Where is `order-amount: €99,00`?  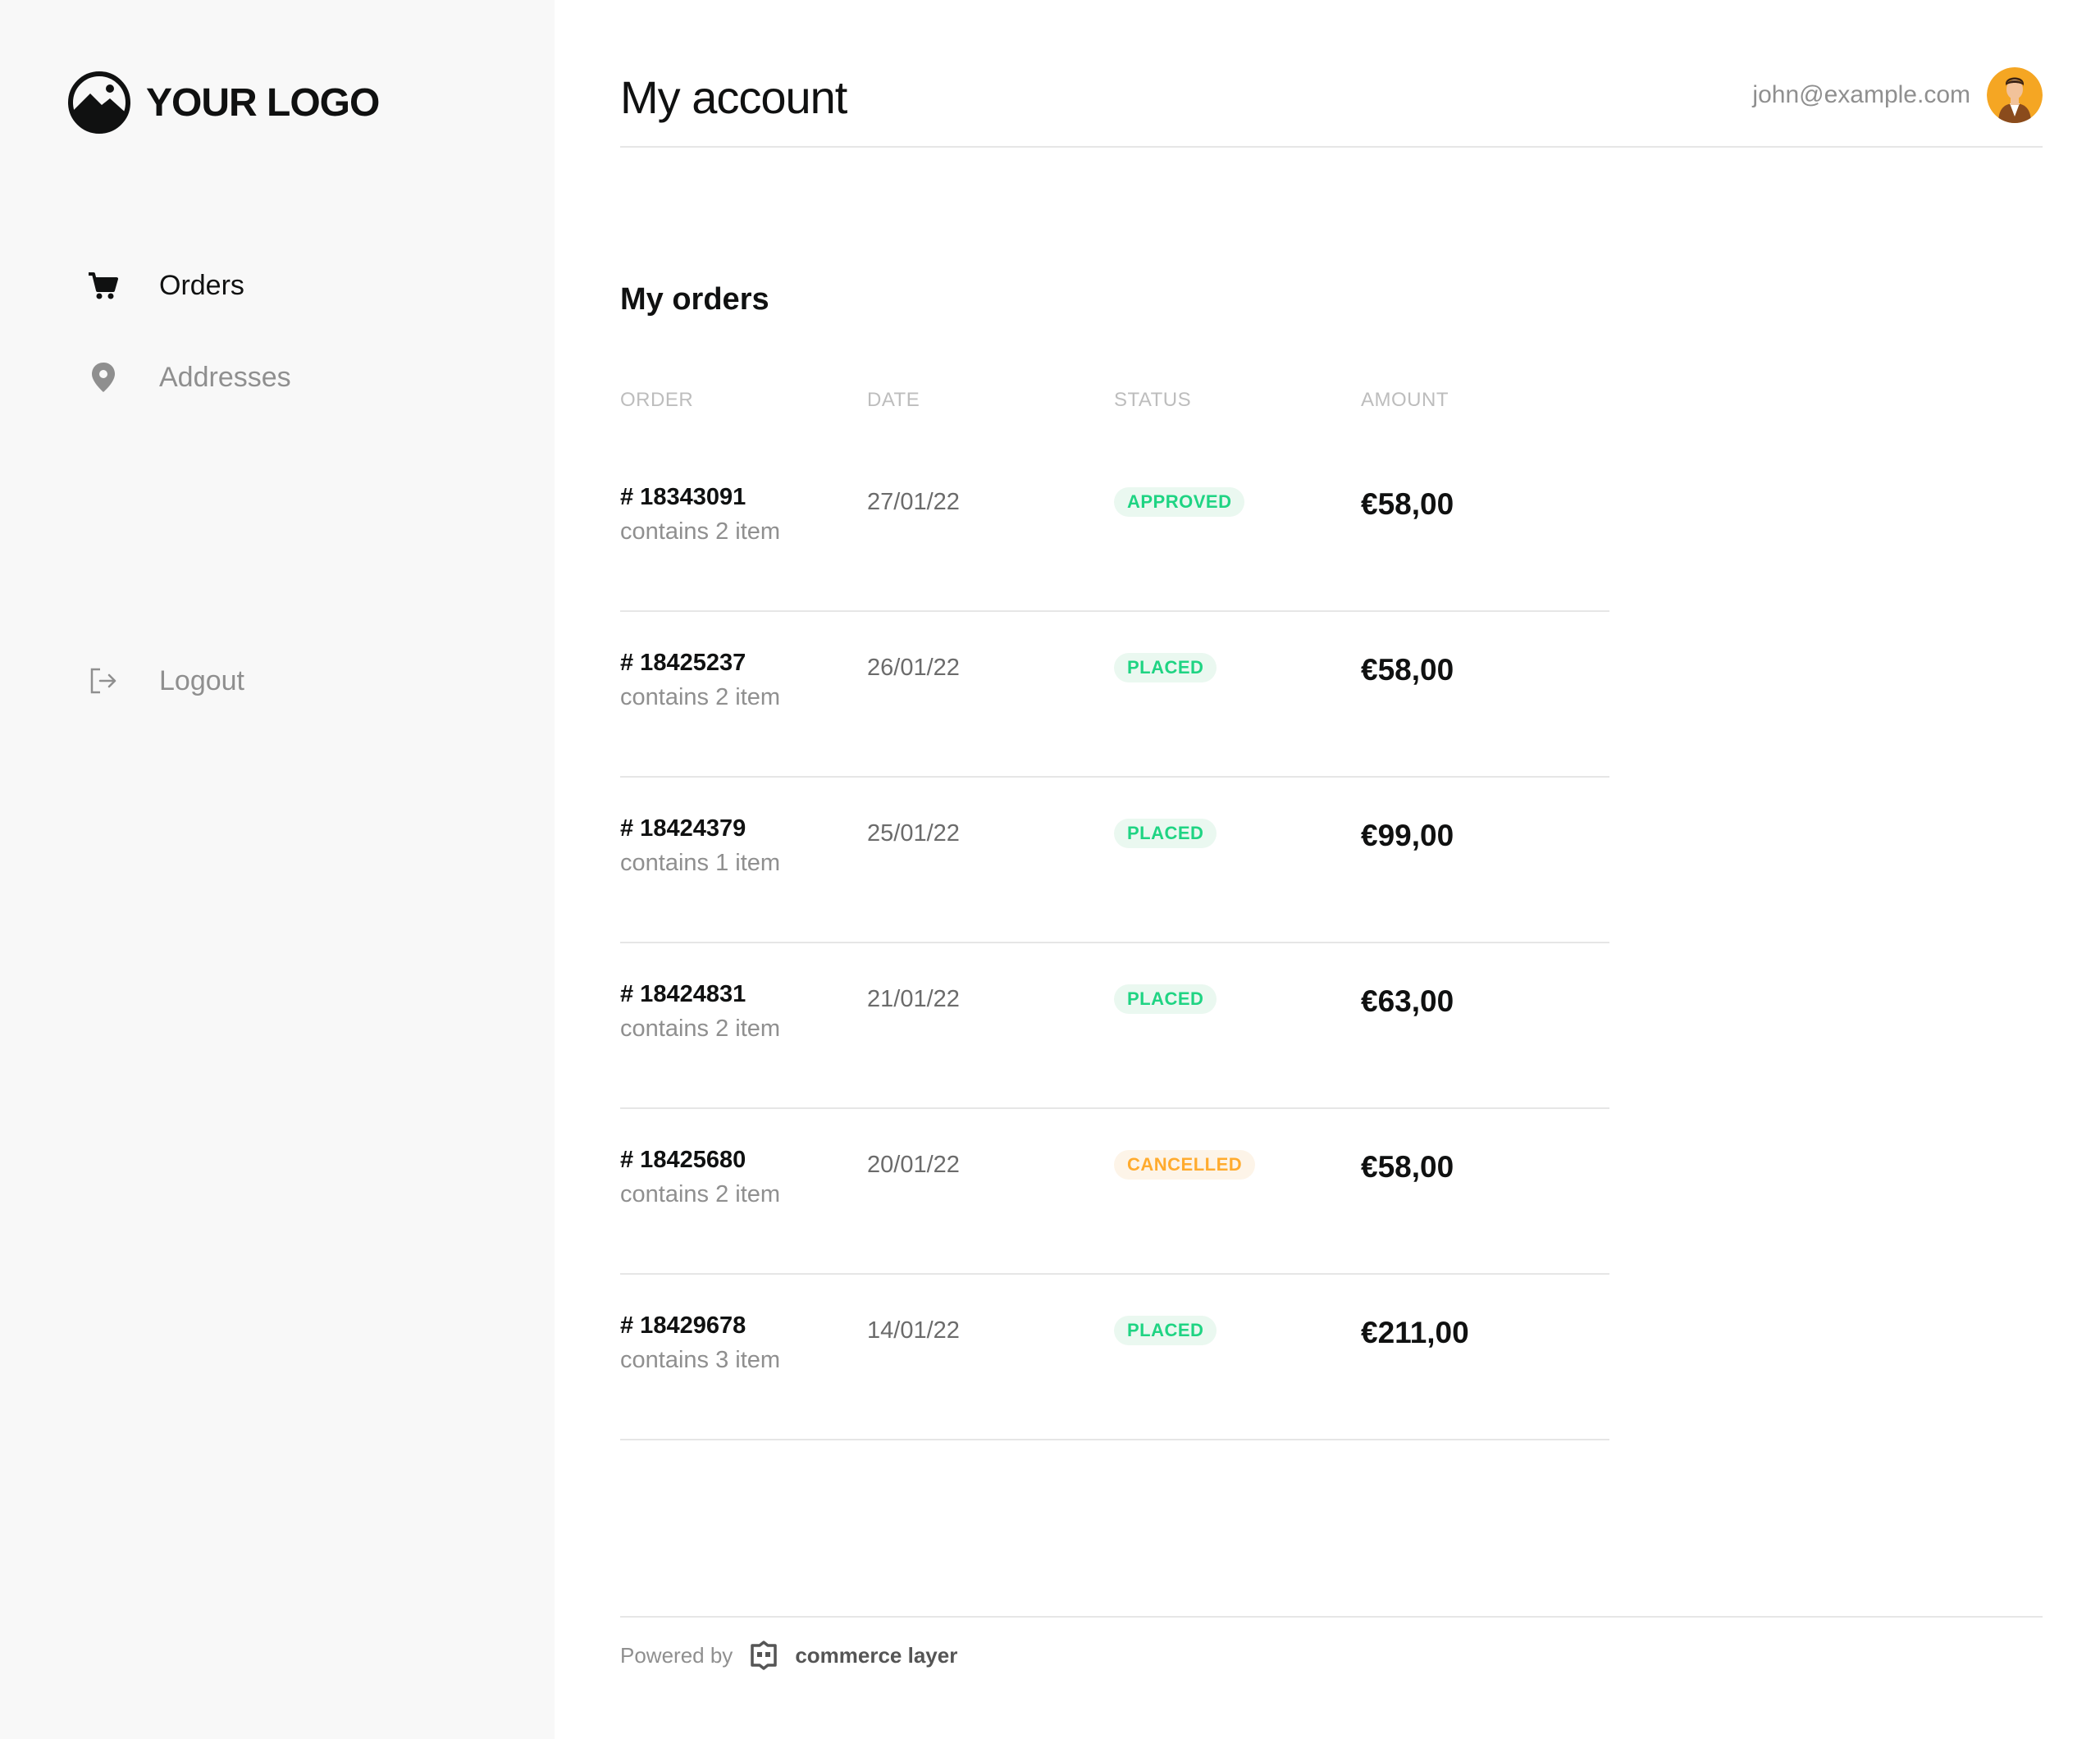 order-amount: €99,00 is located at coordinates (1407, 836).